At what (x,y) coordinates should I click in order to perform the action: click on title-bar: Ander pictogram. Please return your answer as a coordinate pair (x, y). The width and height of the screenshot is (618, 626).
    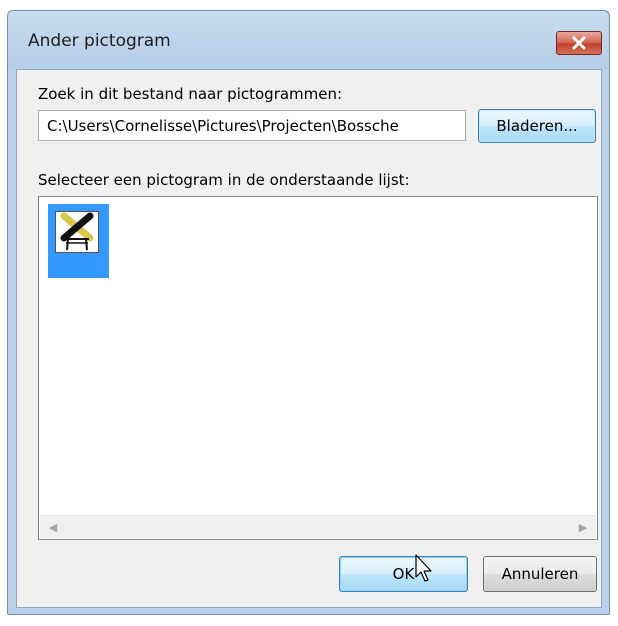
    Looking at the image, I should click on (308, 40).